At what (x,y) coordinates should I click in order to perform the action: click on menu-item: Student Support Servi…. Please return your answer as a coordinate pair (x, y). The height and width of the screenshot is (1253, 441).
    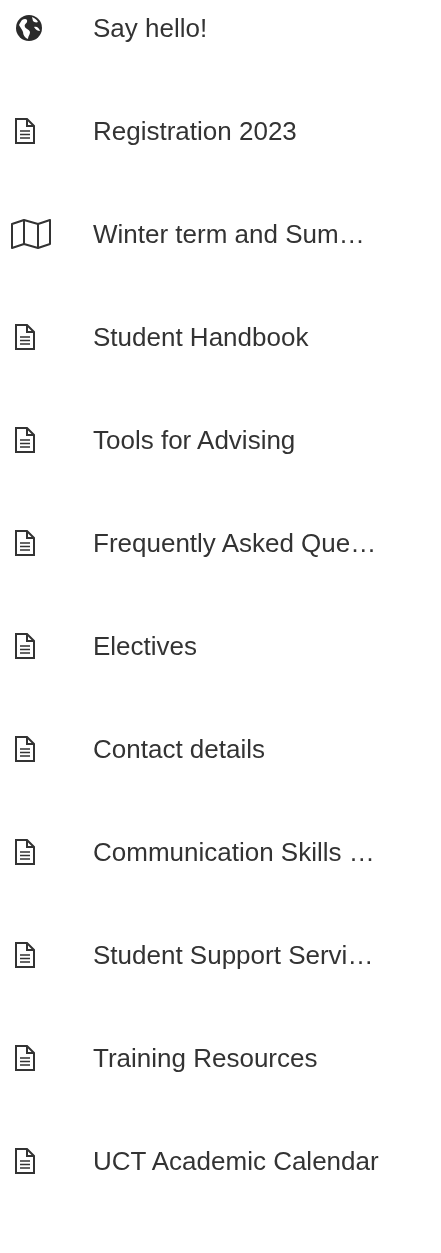
    Looking at the image, I should click on (220, 978).